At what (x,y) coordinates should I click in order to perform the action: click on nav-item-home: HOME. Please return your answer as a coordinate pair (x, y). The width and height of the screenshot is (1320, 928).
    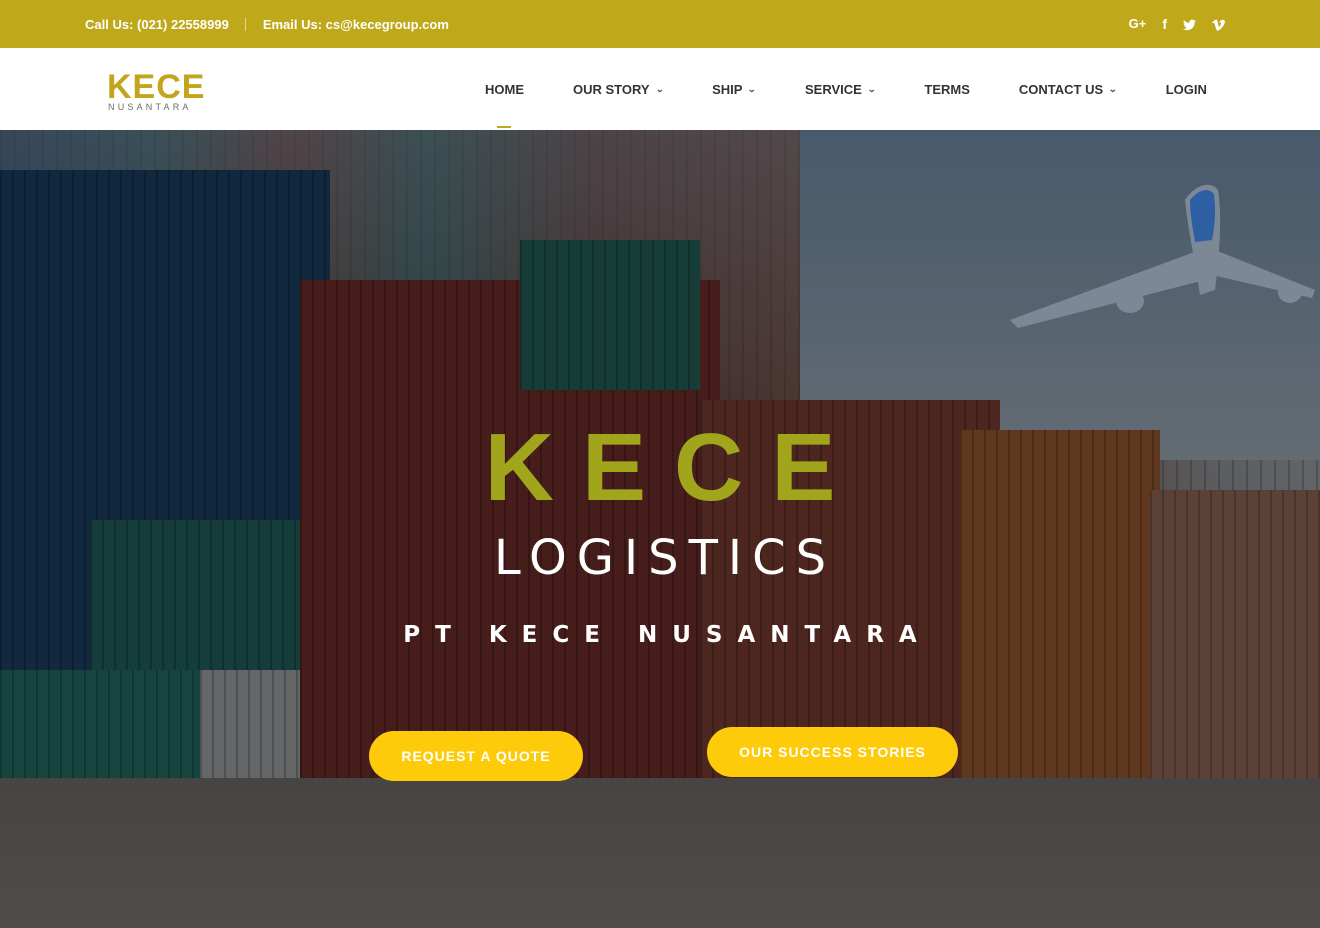
    Looking at the image, I should click on (504, 89).